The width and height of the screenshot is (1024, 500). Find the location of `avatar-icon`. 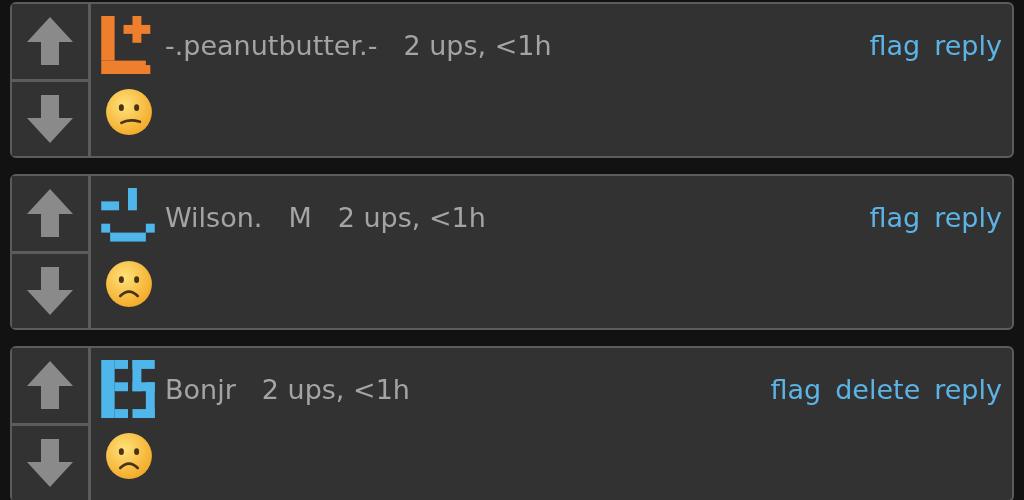

avatar-icon is located at coordinates (128, 389).